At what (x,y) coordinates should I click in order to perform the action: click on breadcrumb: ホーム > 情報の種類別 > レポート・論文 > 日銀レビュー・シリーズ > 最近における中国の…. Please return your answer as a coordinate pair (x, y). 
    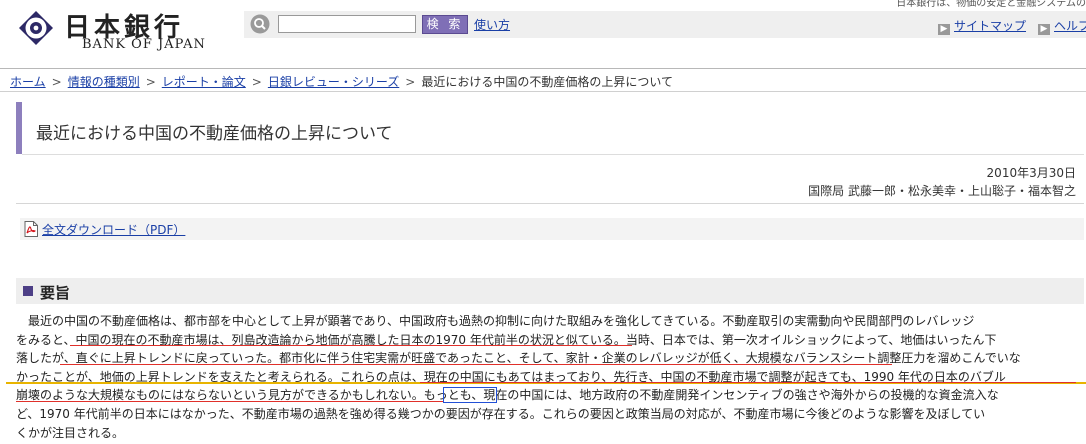
    Looking at the image, I should click on (341, 81).